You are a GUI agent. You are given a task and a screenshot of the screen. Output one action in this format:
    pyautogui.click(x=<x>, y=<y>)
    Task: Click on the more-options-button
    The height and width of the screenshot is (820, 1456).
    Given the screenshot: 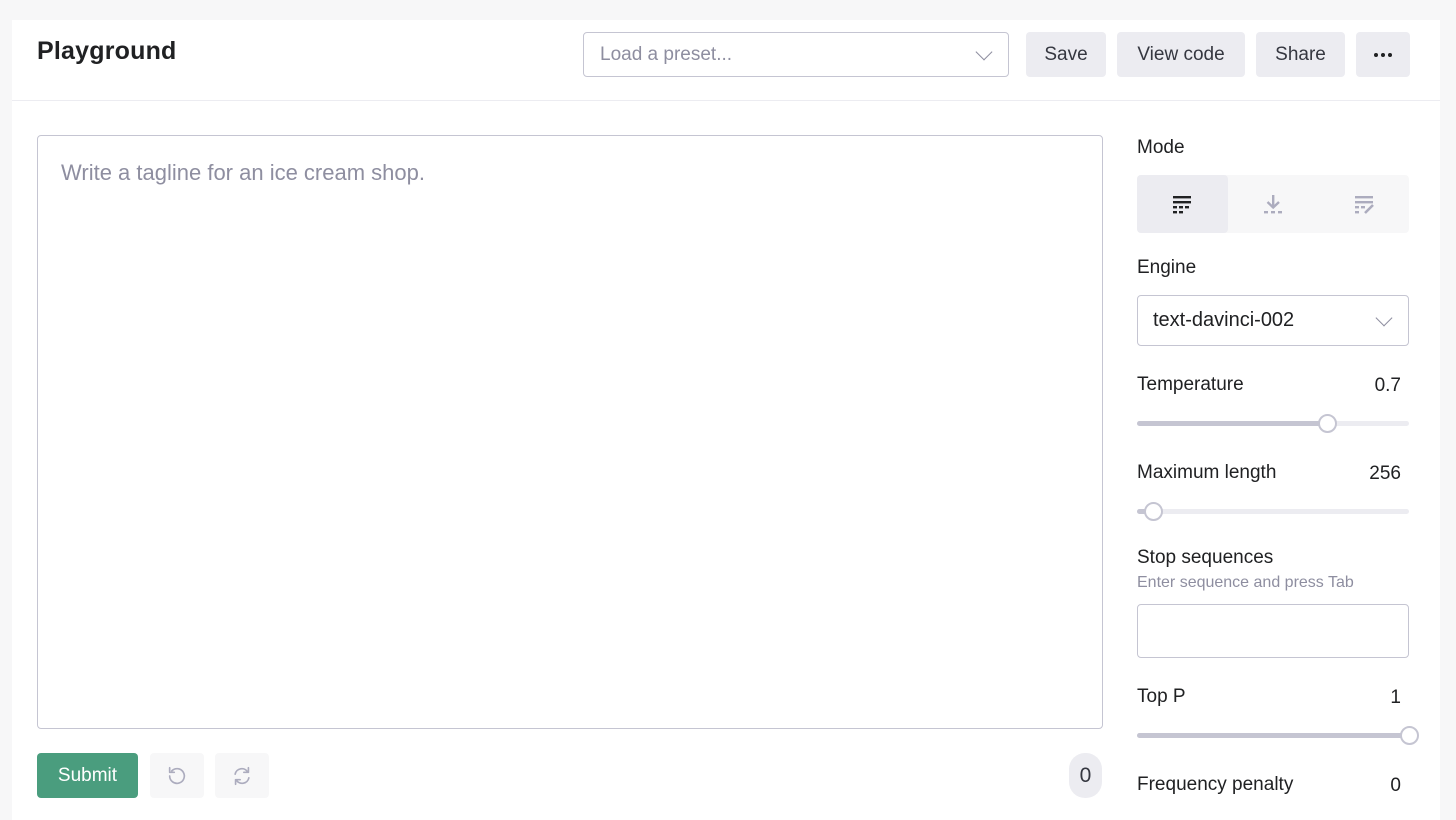 What is the action you would take?
    pyautogui.click(x=1383, y=54)
    